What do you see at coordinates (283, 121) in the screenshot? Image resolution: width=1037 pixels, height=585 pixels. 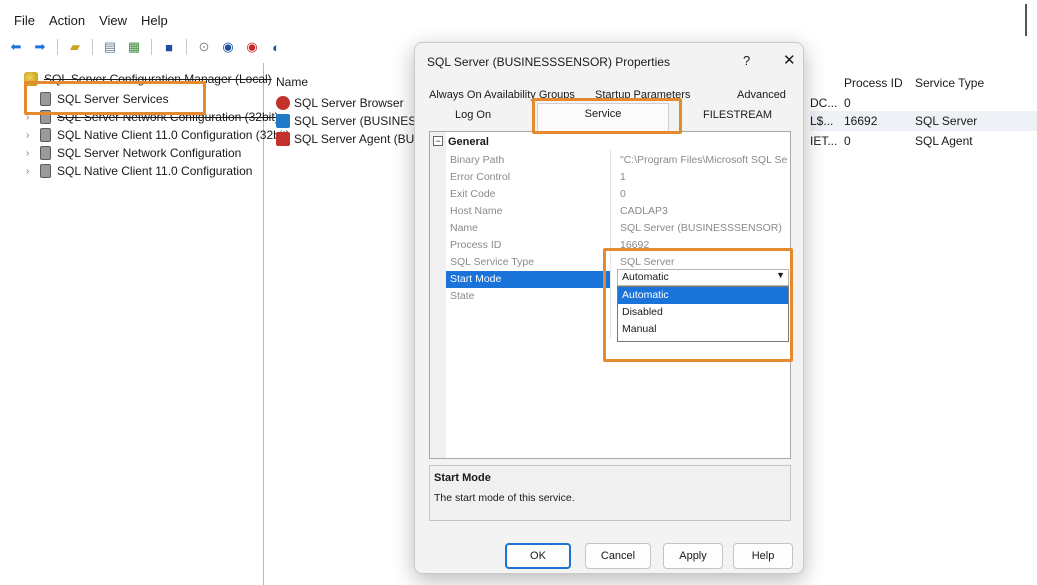 I see `service-running-icon` at bounding box center [283, 121].